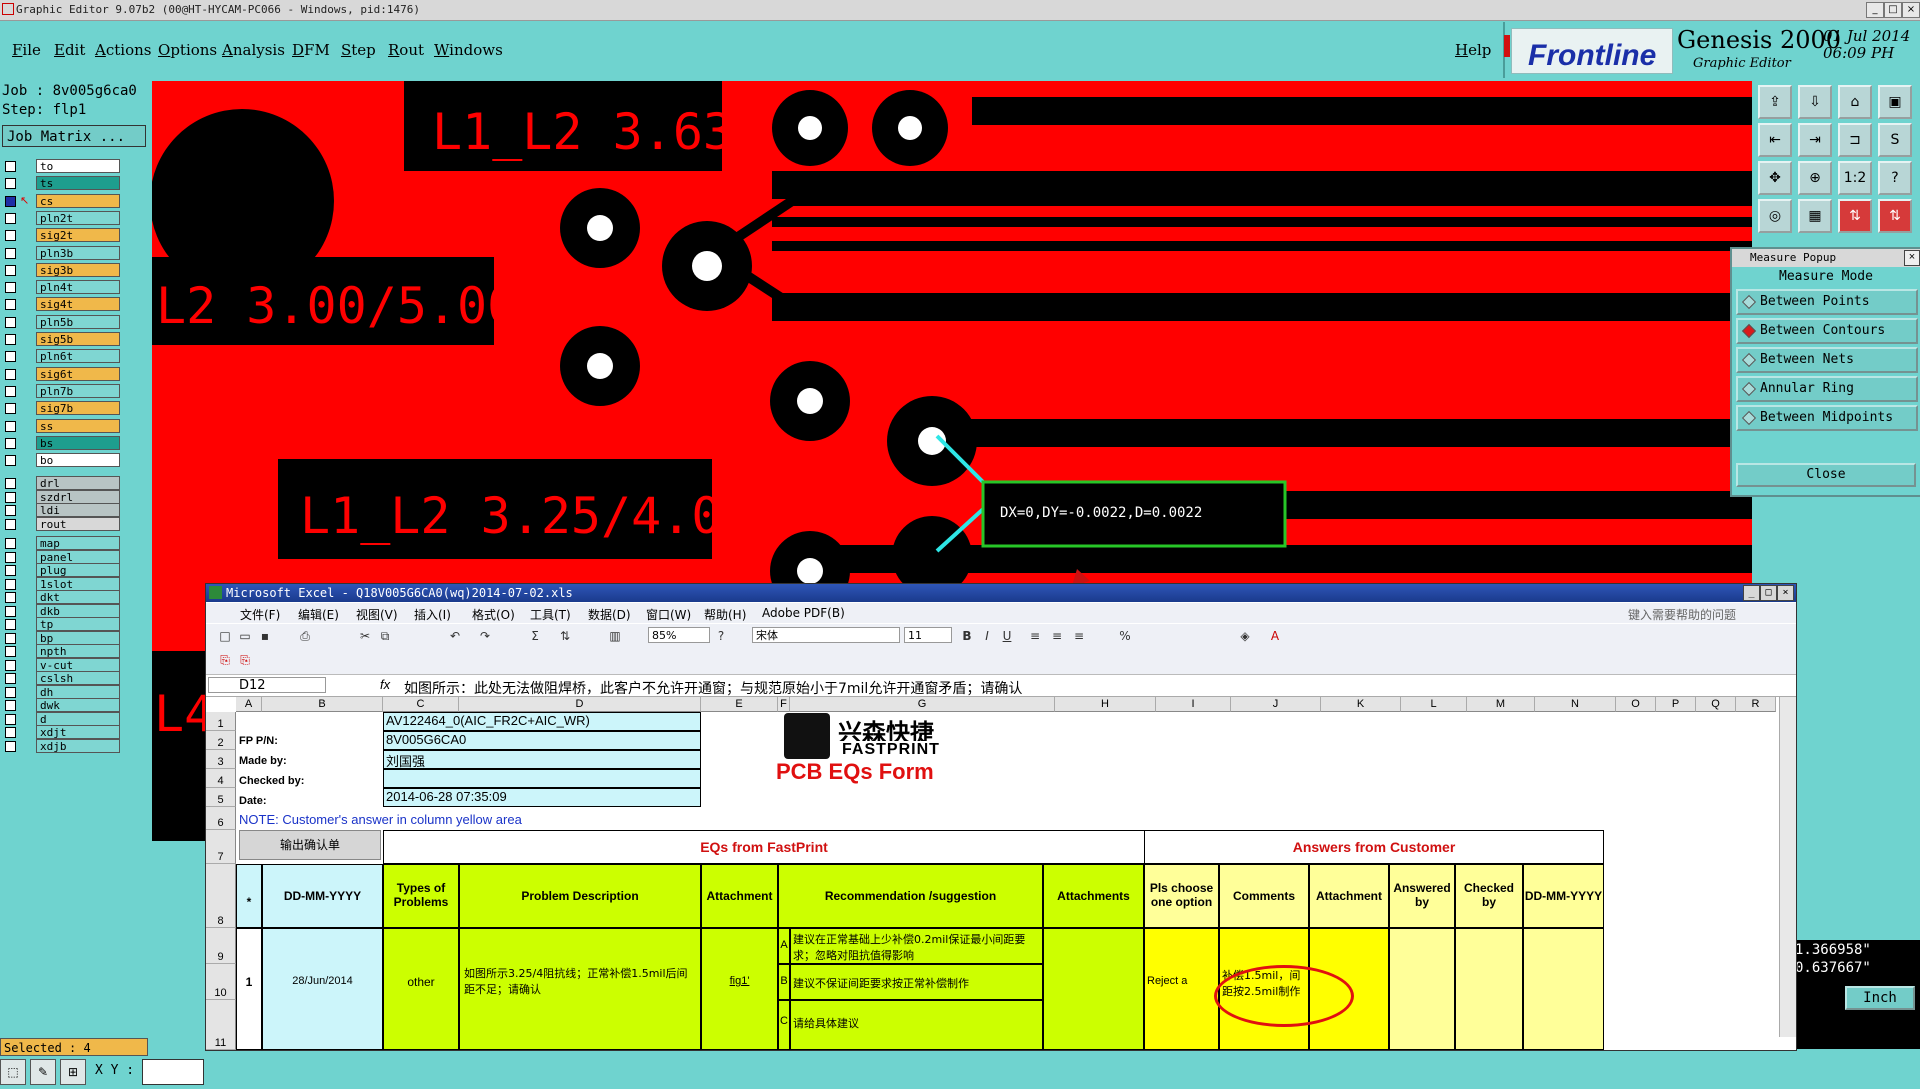 The width and height of the screenshot is (1920, 1089). What do you see at coordinates (1181, 989) in the screenshot?
I see `row-choice: Reject a` at bounding box center [1181, 989].